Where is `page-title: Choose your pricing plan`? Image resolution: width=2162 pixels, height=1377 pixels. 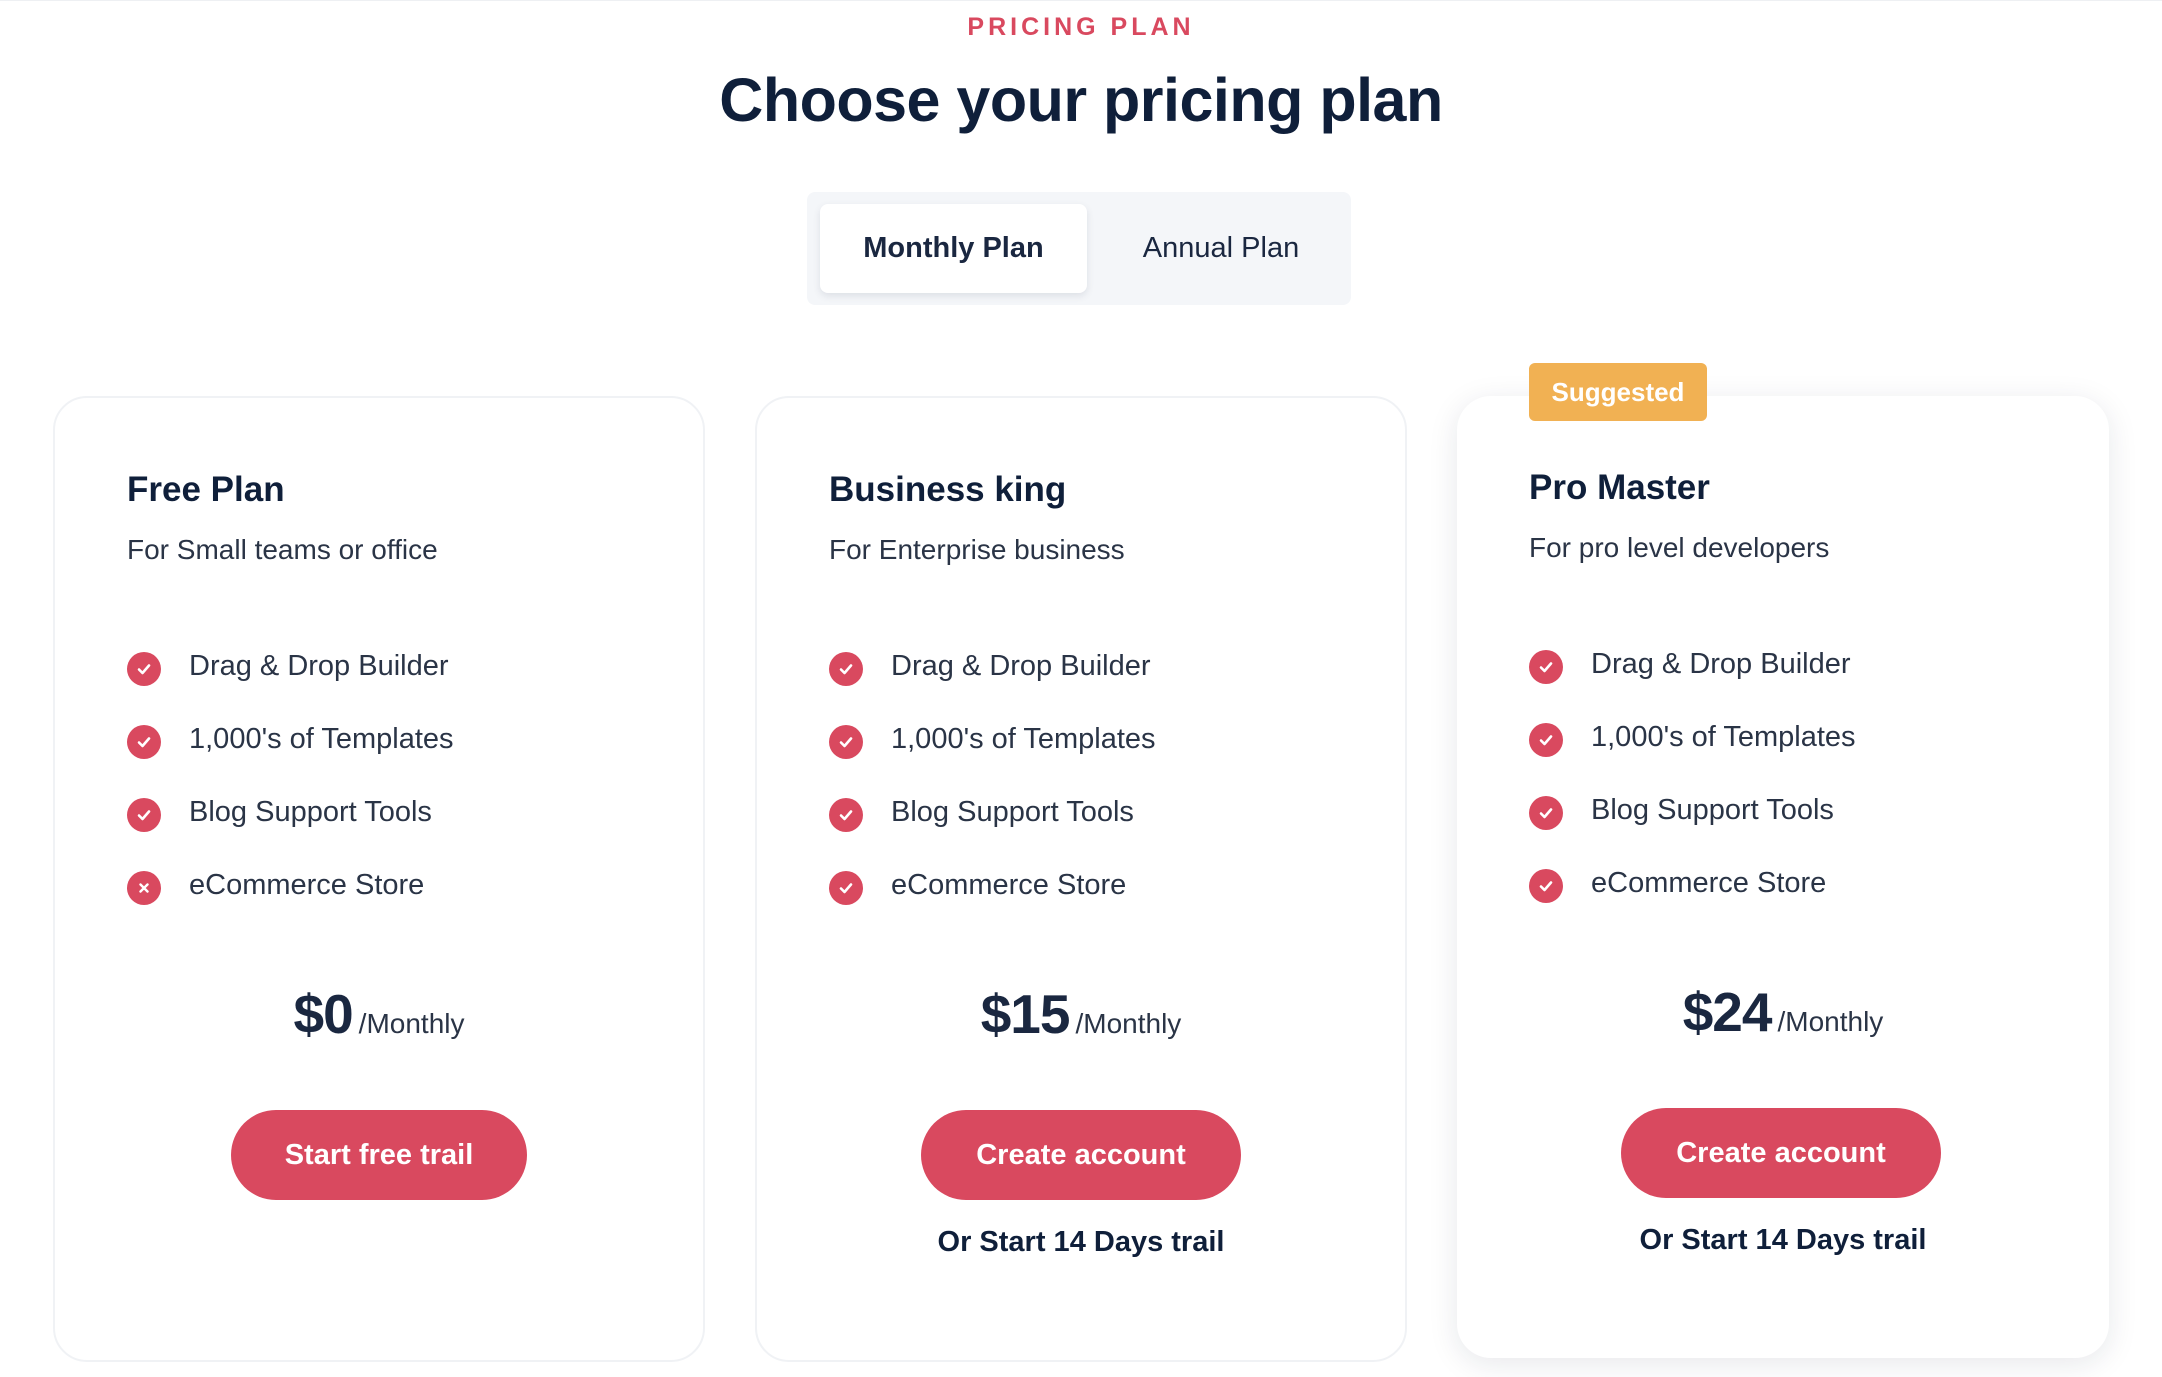
page-title: Choose your pricing plan is located at coordinates (1081, 100).